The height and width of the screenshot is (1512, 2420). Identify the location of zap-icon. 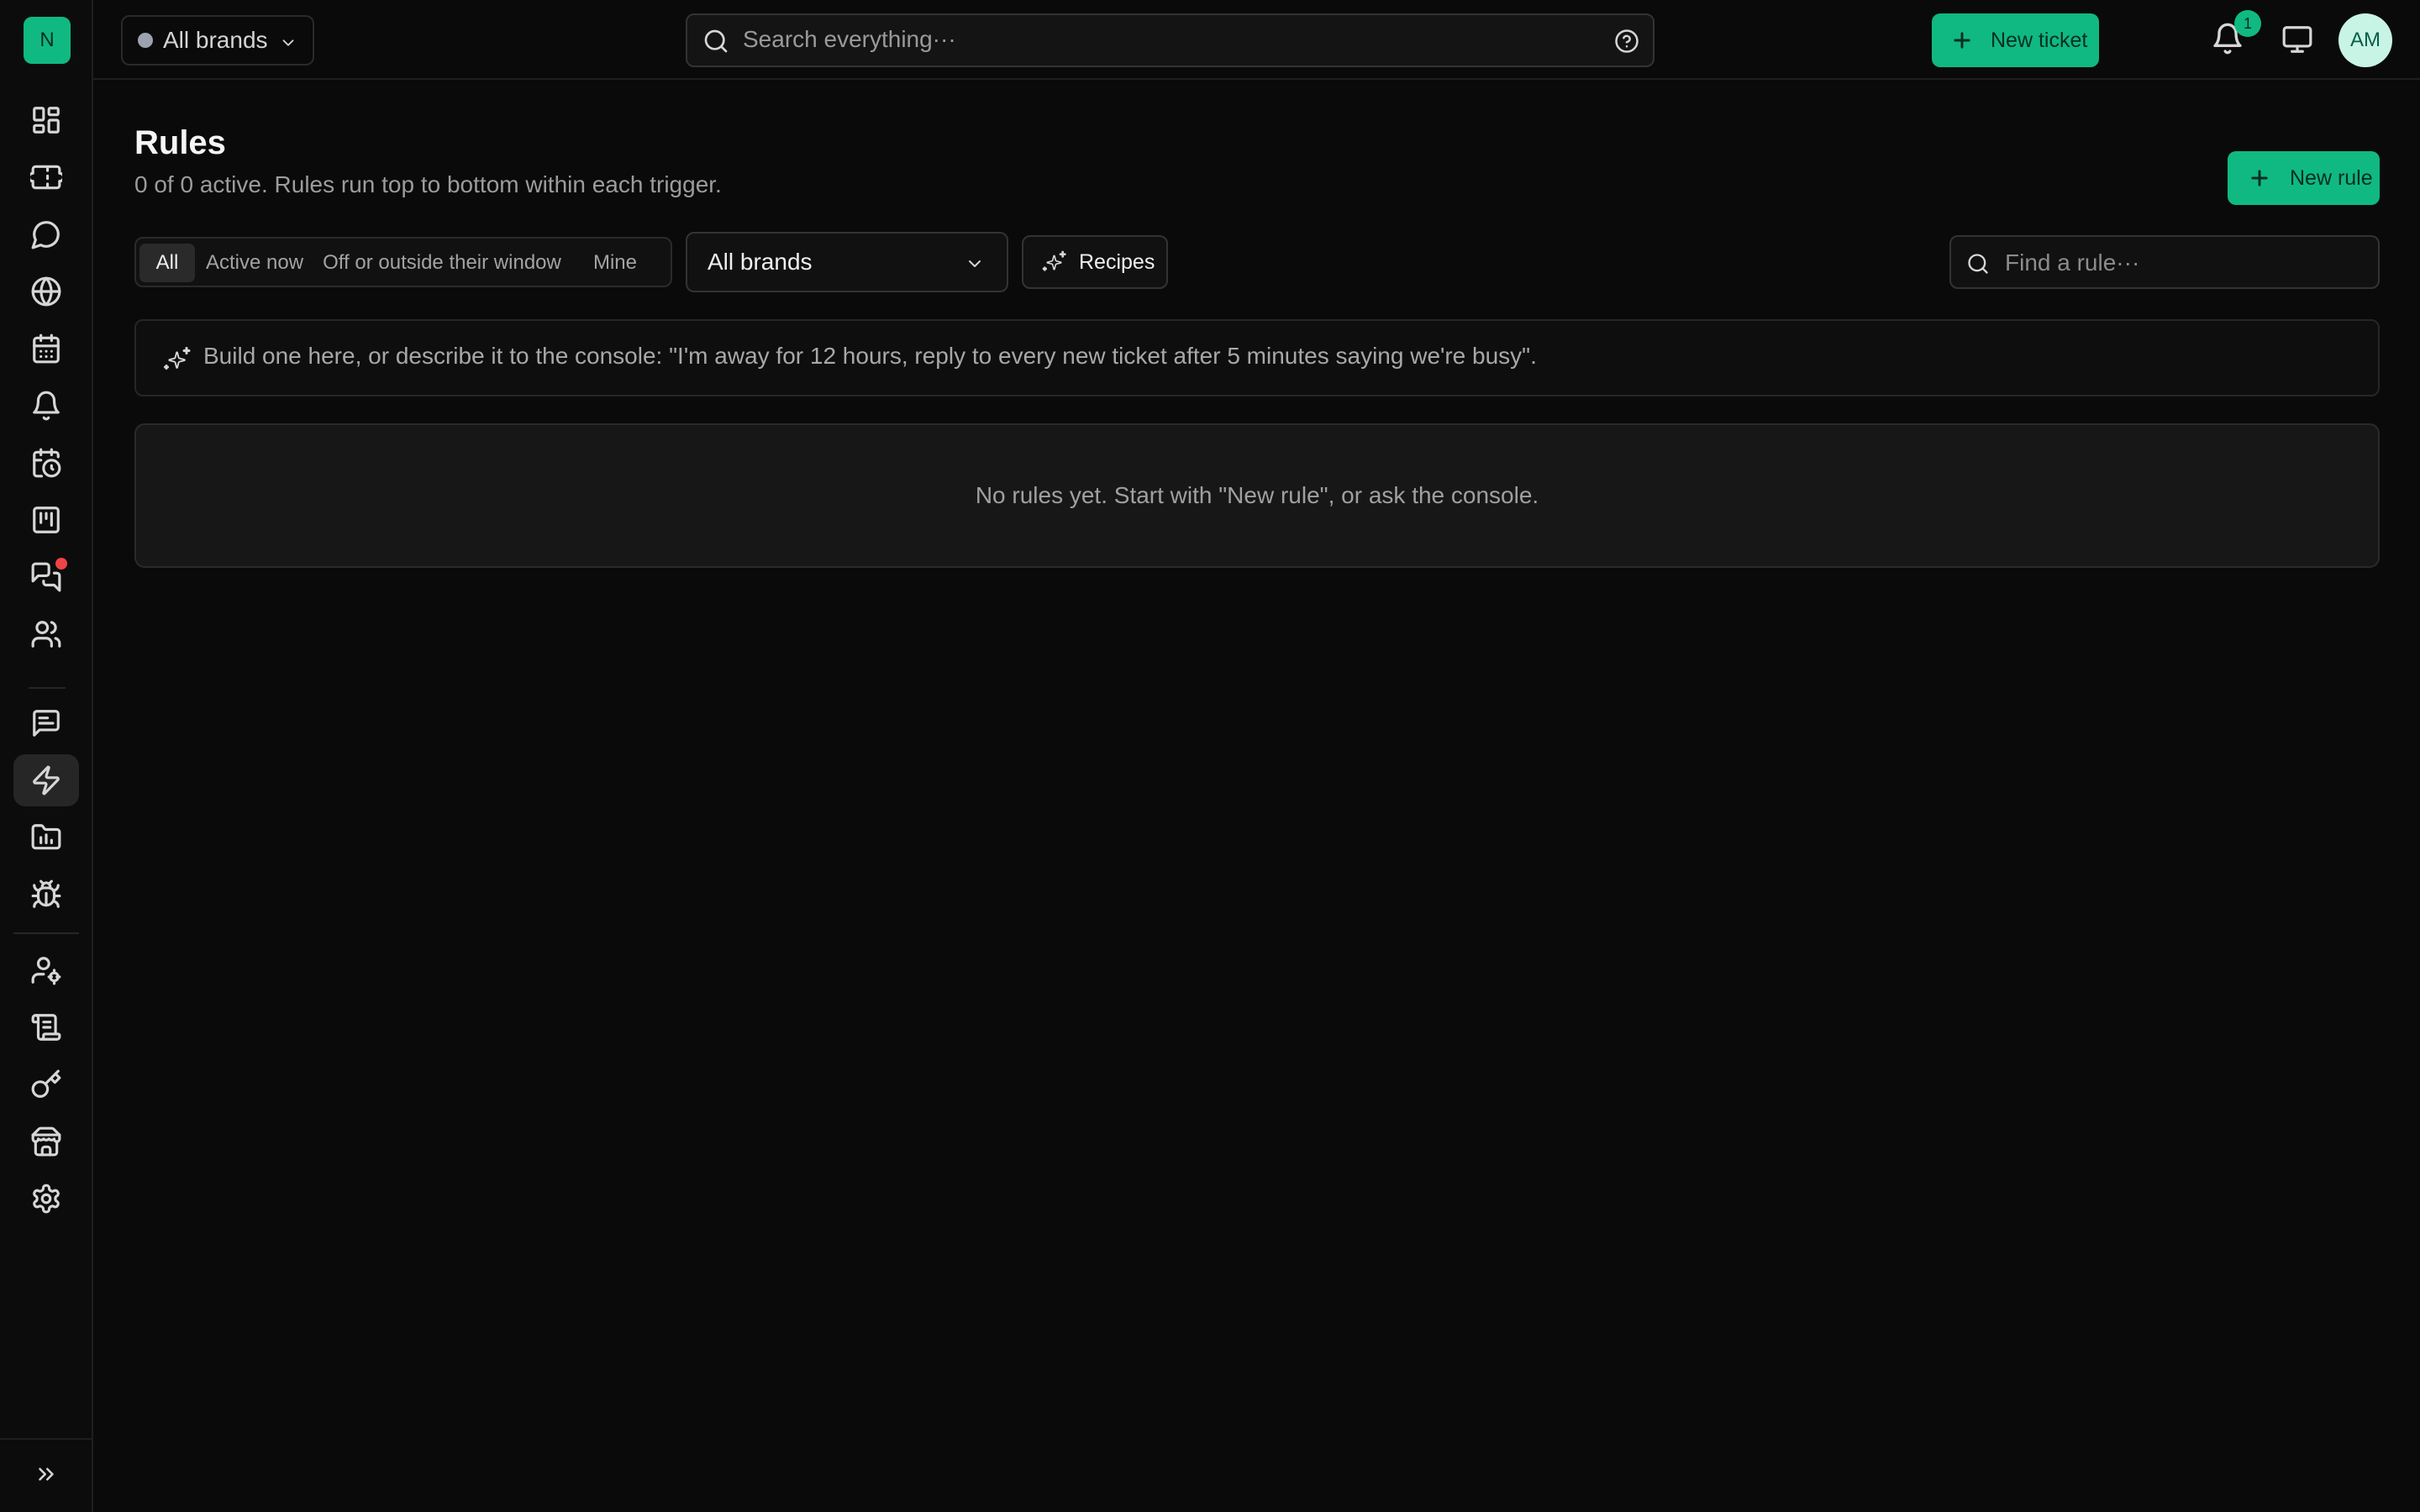
(46, 780).